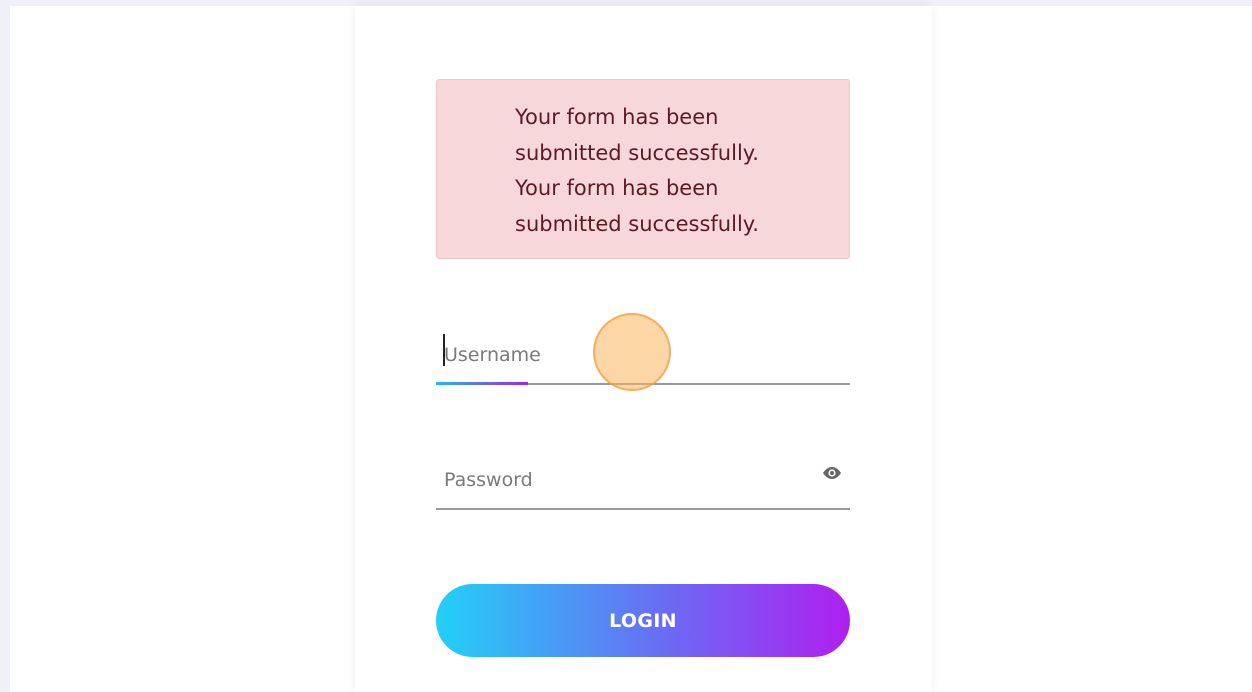 The height and width of the screenshot is (692, 1252). I want to click on login-button: LOGIN, so click(643, 620).